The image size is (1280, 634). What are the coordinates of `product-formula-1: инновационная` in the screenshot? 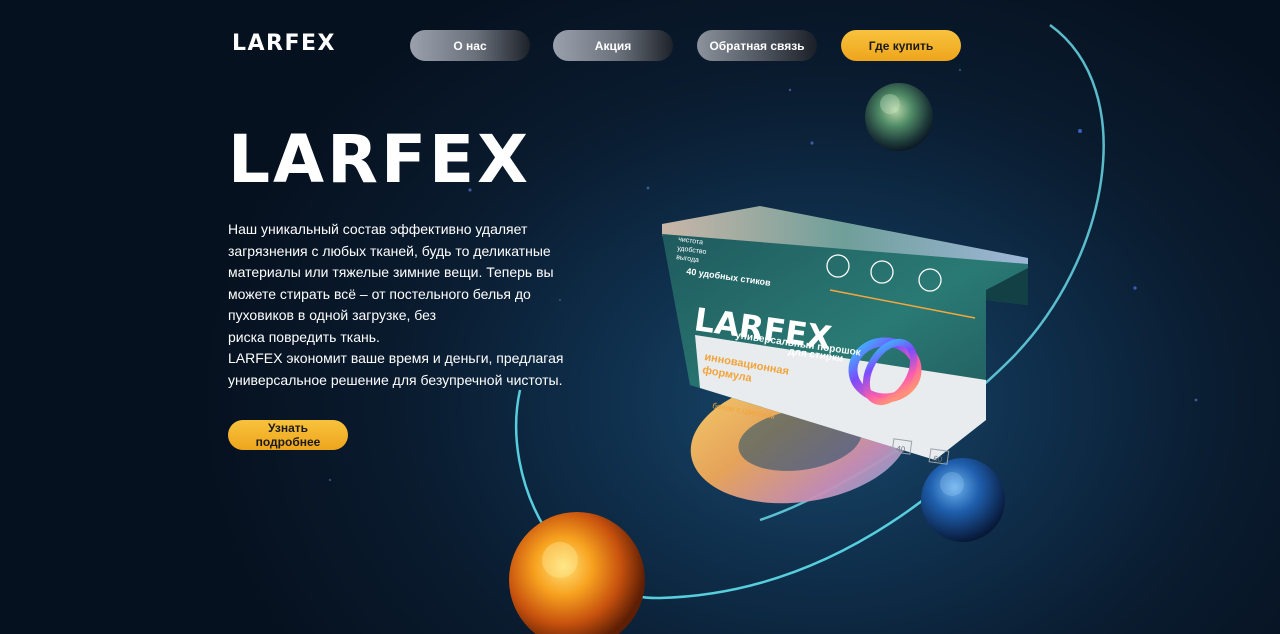 It's located at (746, 364).